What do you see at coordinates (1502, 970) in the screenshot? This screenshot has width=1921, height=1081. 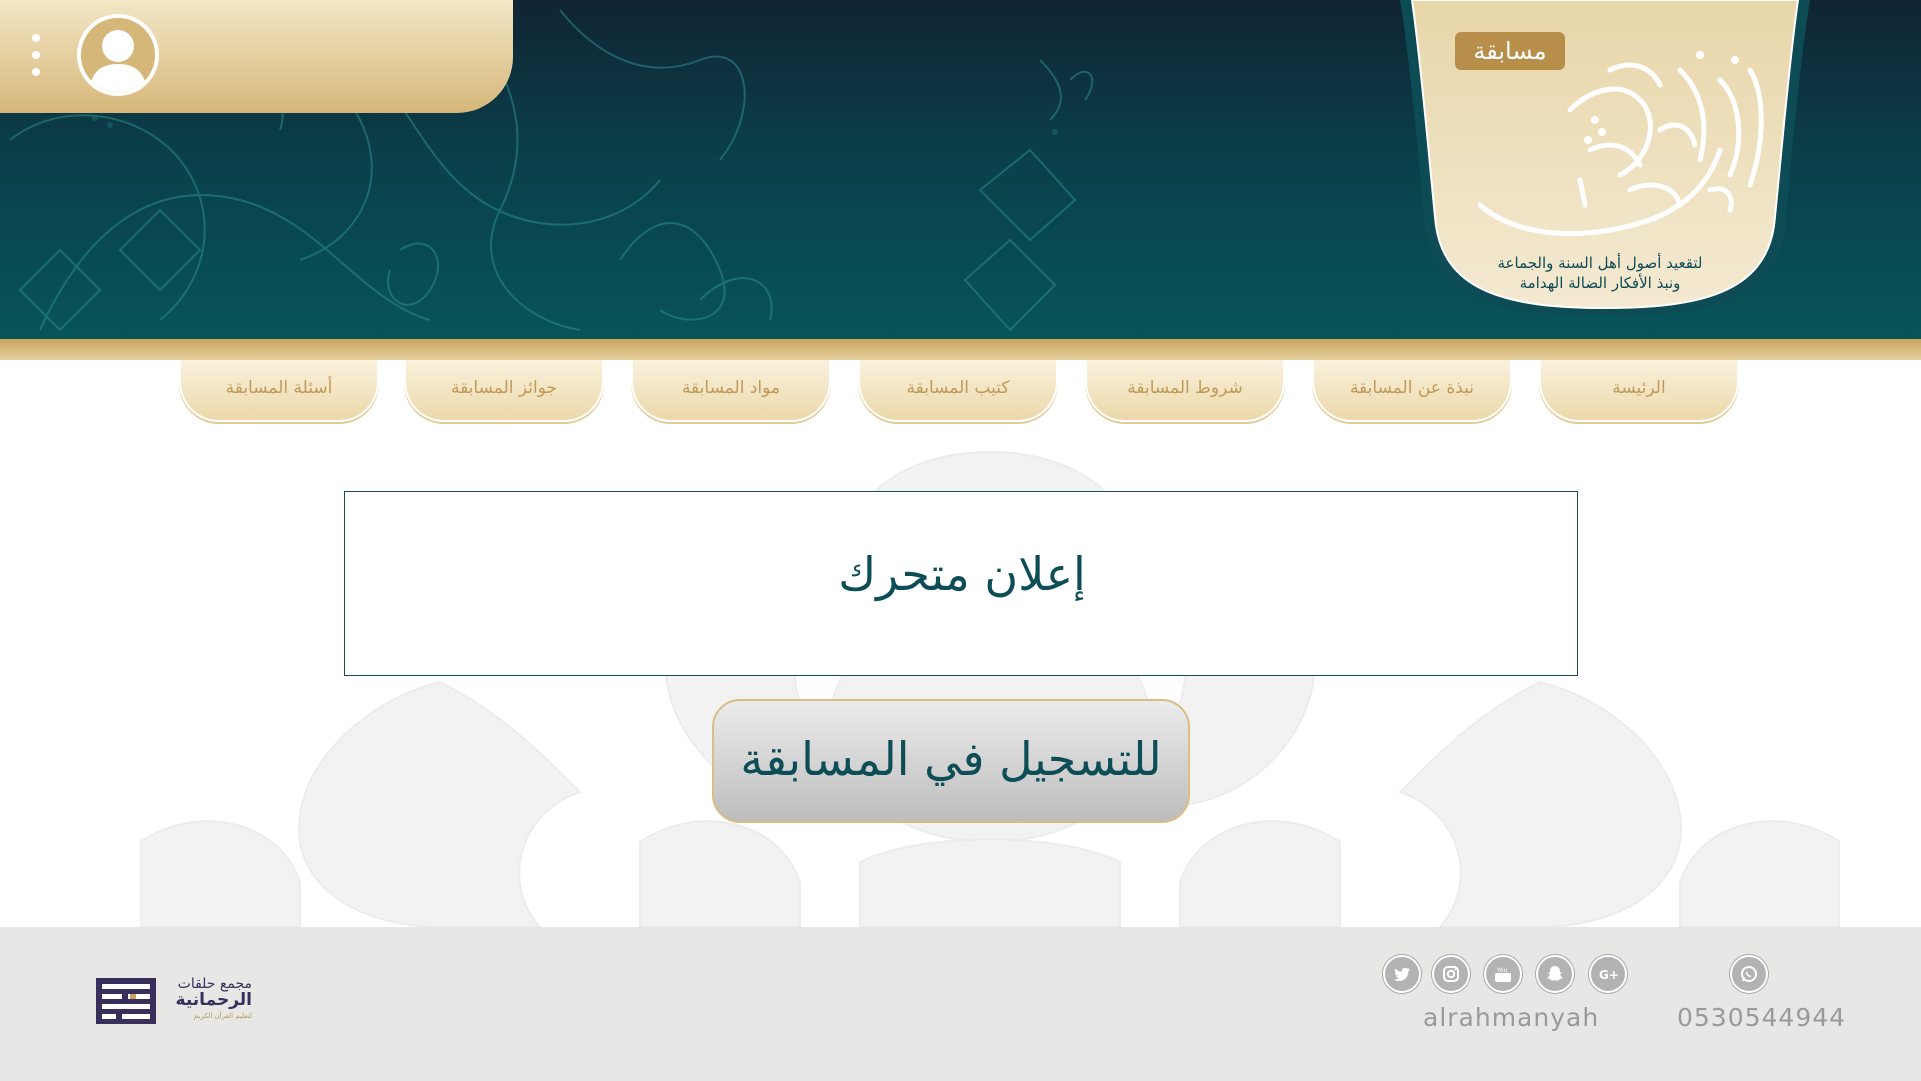 I see `svg-text: You` at bounding box center [1502, 970].